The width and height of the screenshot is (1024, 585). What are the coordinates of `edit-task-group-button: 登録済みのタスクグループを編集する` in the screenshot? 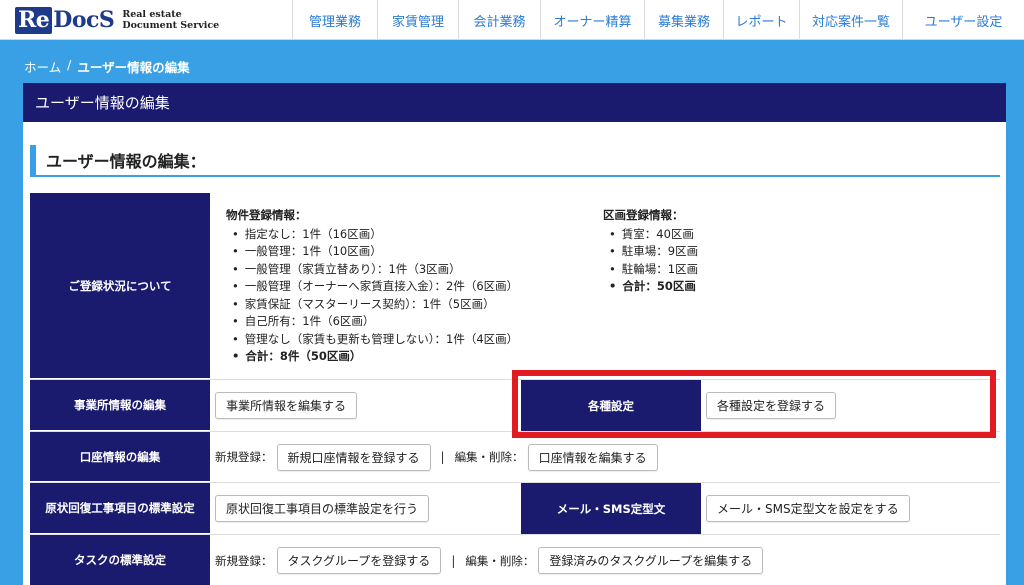 It's located at (651, 560).